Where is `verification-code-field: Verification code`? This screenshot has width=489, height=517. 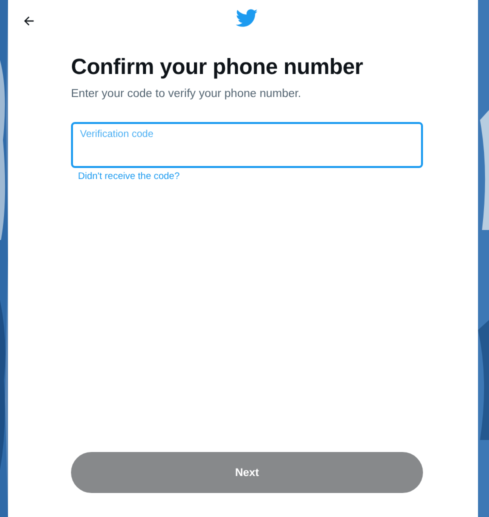 verification-code-field: Verification code is located at coordinates (247, 145).